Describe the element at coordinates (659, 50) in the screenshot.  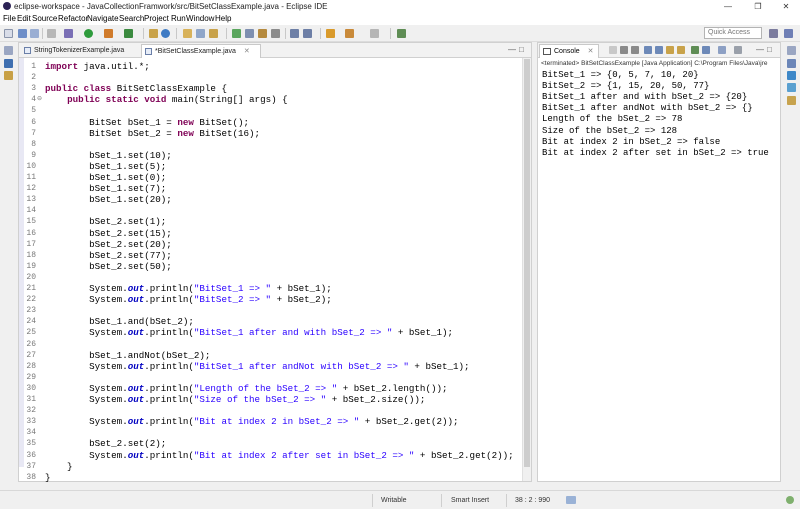
I see `word-wrap-icon` at that location.